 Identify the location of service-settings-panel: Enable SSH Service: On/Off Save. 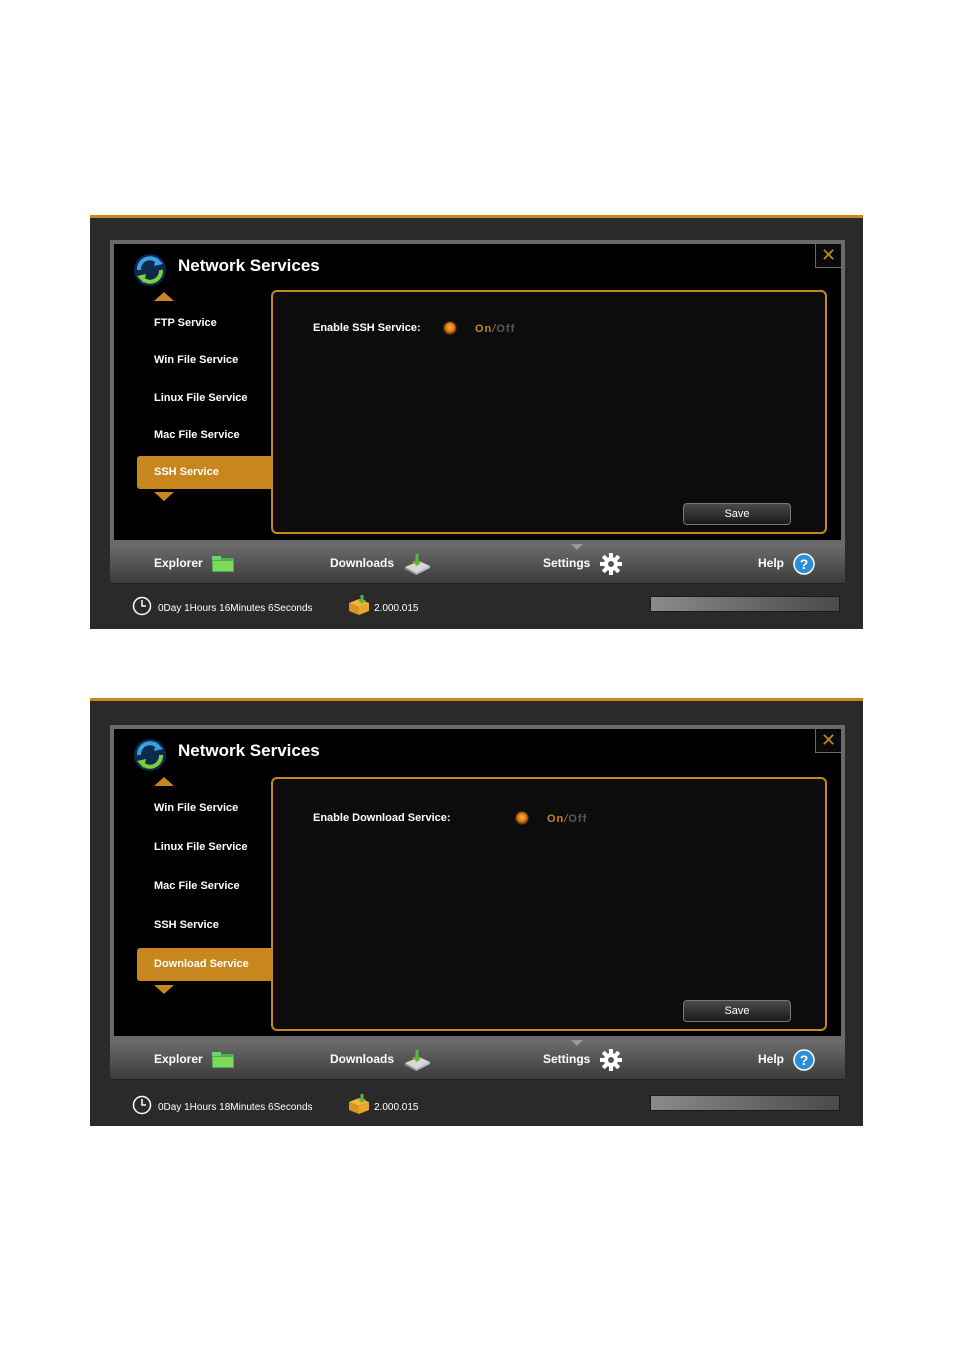
(549, 412).